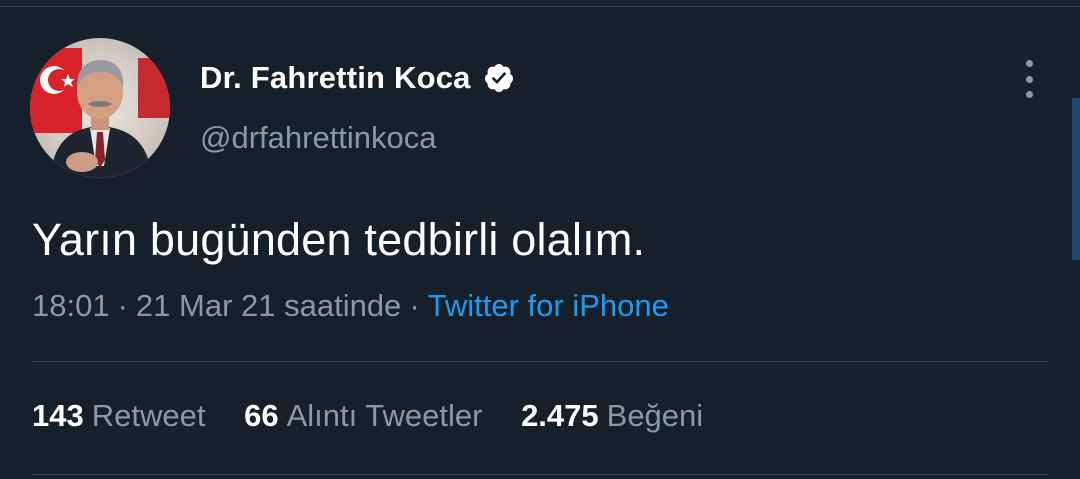 The image size is (1080, 479). I want to click on author-display-name: Dr. Fahrettin Koca, so click(335, 78).